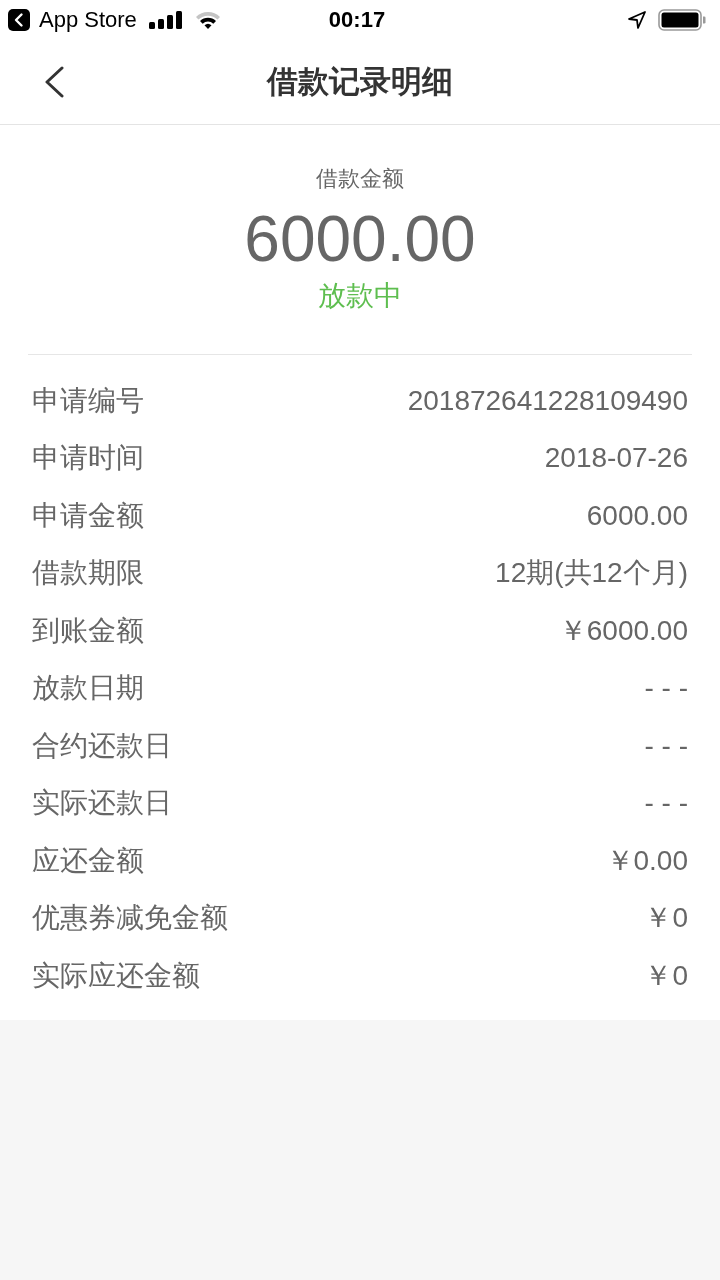 The width and height of the screenshot is (720, 1280). Describe the element at coordinates (116, 975) in the screenshot. I see `detail-label: 实际应还金额` at that location.